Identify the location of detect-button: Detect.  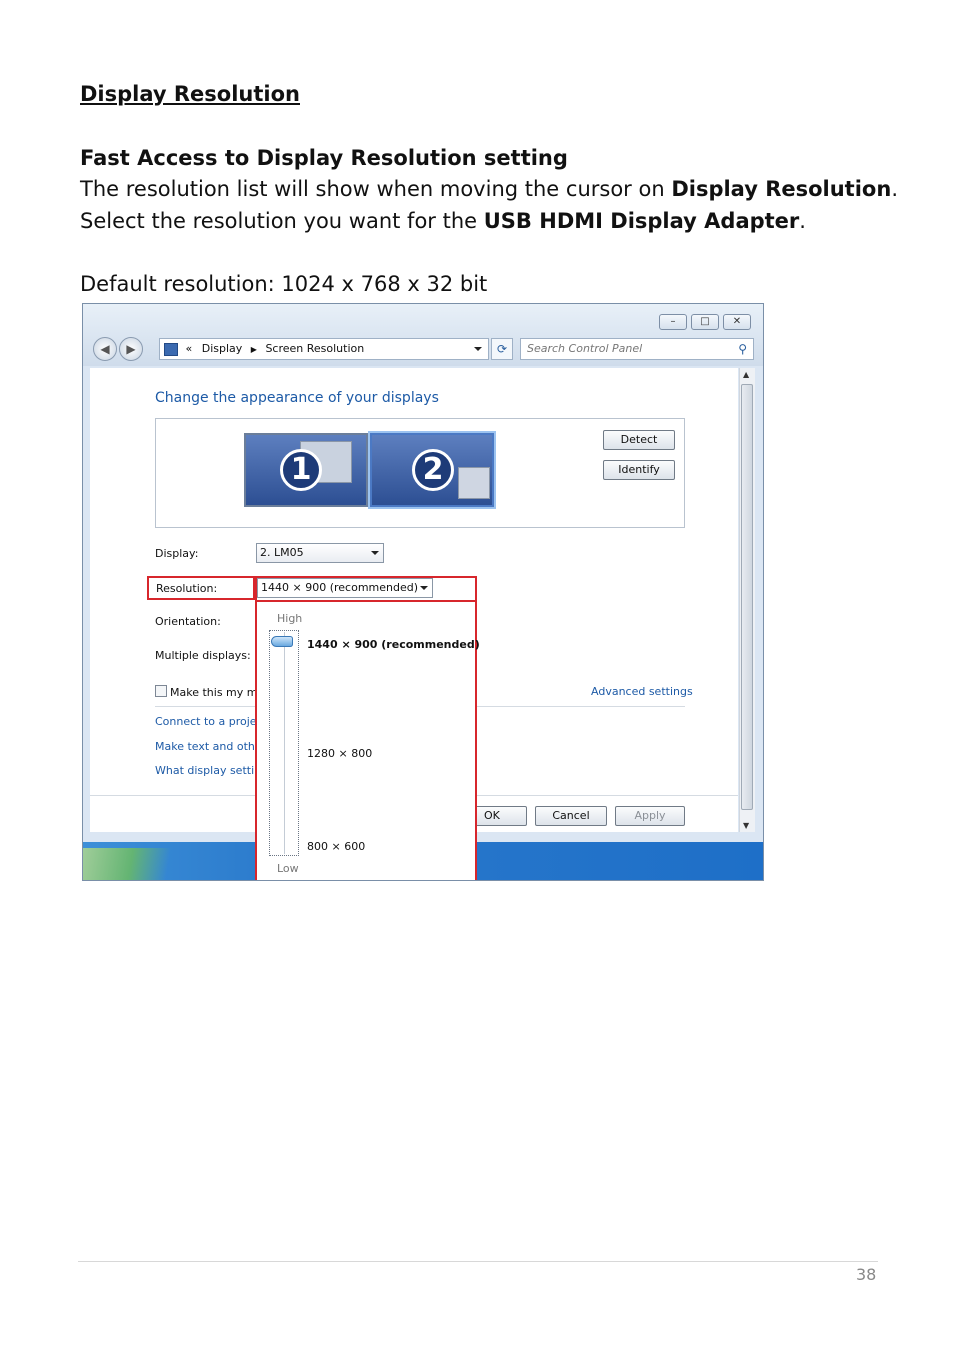
(639, 440).